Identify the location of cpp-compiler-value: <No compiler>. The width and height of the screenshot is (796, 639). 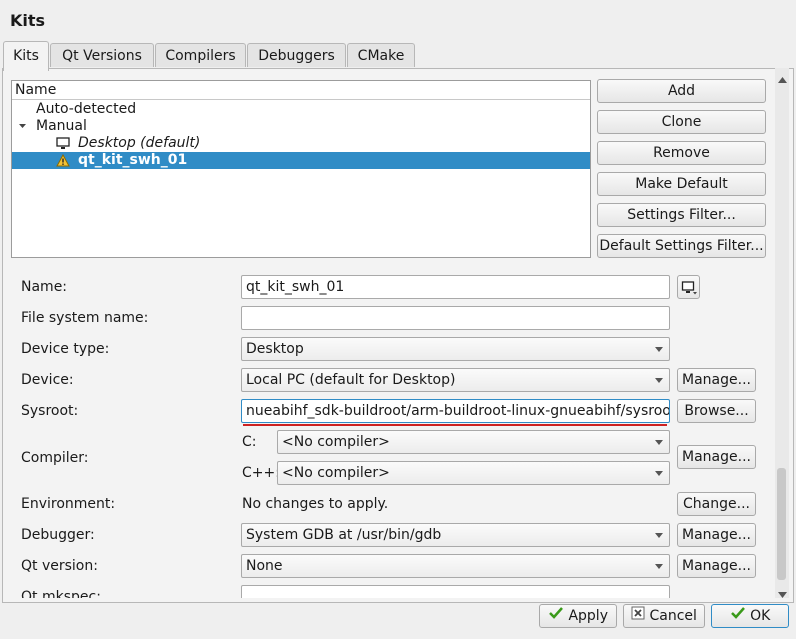
(336, 473).